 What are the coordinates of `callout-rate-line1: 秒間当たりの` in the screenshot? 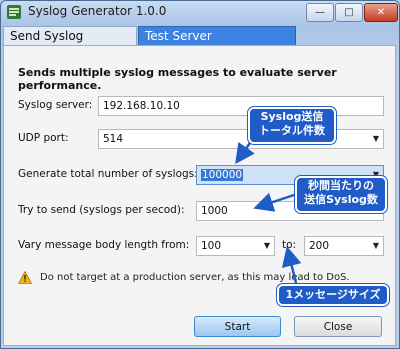 It's located at (341, 185).